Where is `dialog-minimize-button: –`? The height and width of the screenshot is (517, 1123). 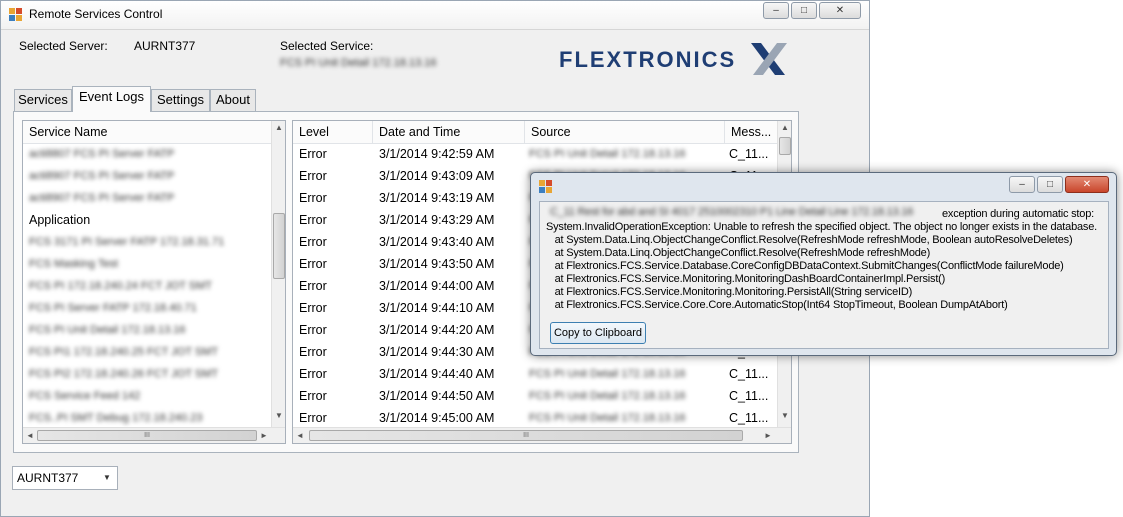
dialog-minimize-button: – is located at coordinates (1022, 184).